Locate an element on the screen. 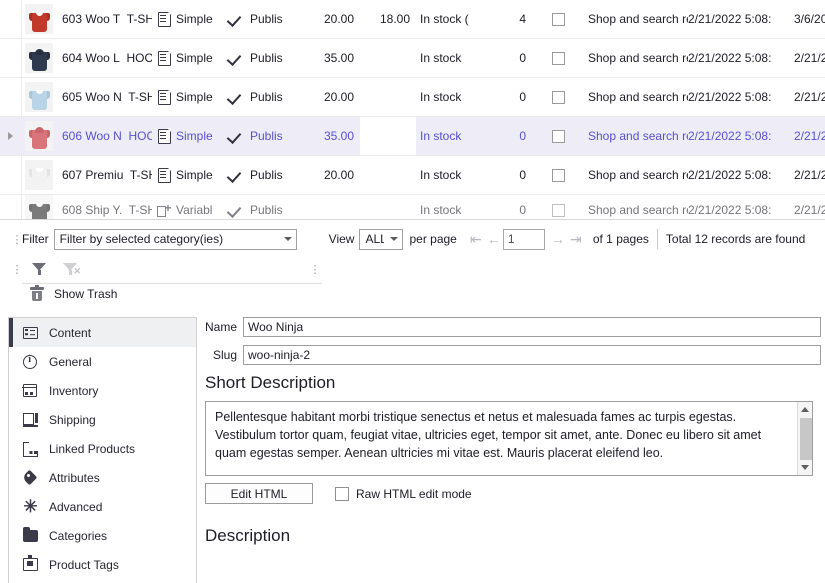  sidebar-item-shipping: Shipping is located at coordinates (102, 419).